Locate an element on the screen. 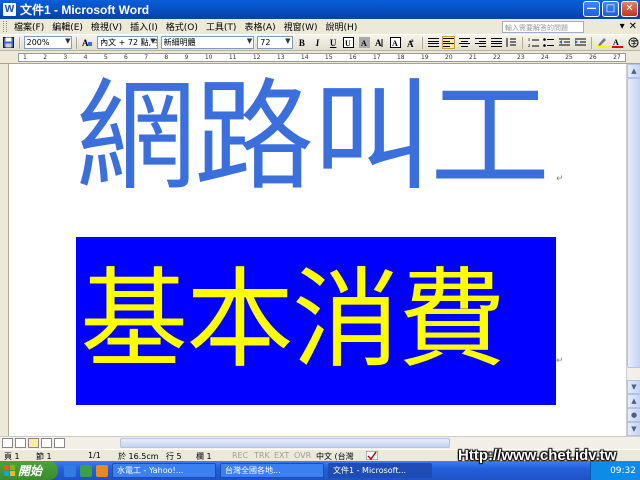 This screenshot has width=640, height=480. phonetic-guide-icon: Aa is located at coordinates (411, 42).